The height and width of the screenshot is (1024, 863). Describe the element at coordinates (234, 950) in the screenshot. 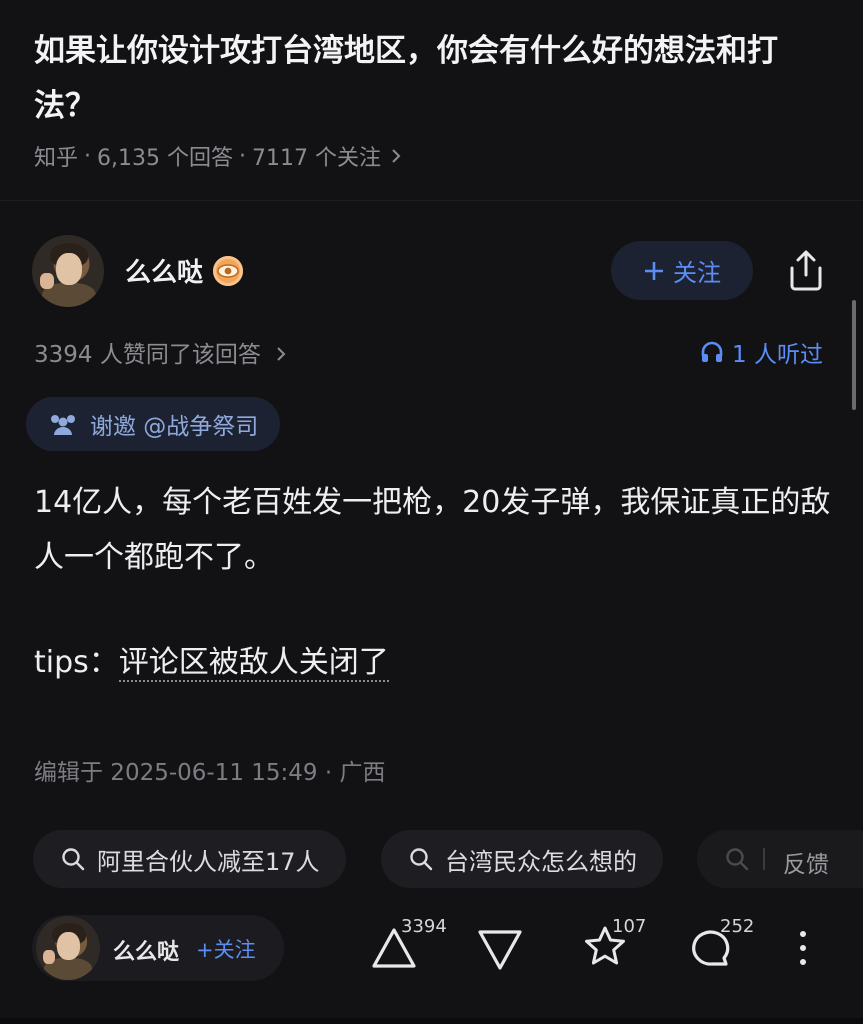

I see `bottom-follow-label: 关注` at that location.